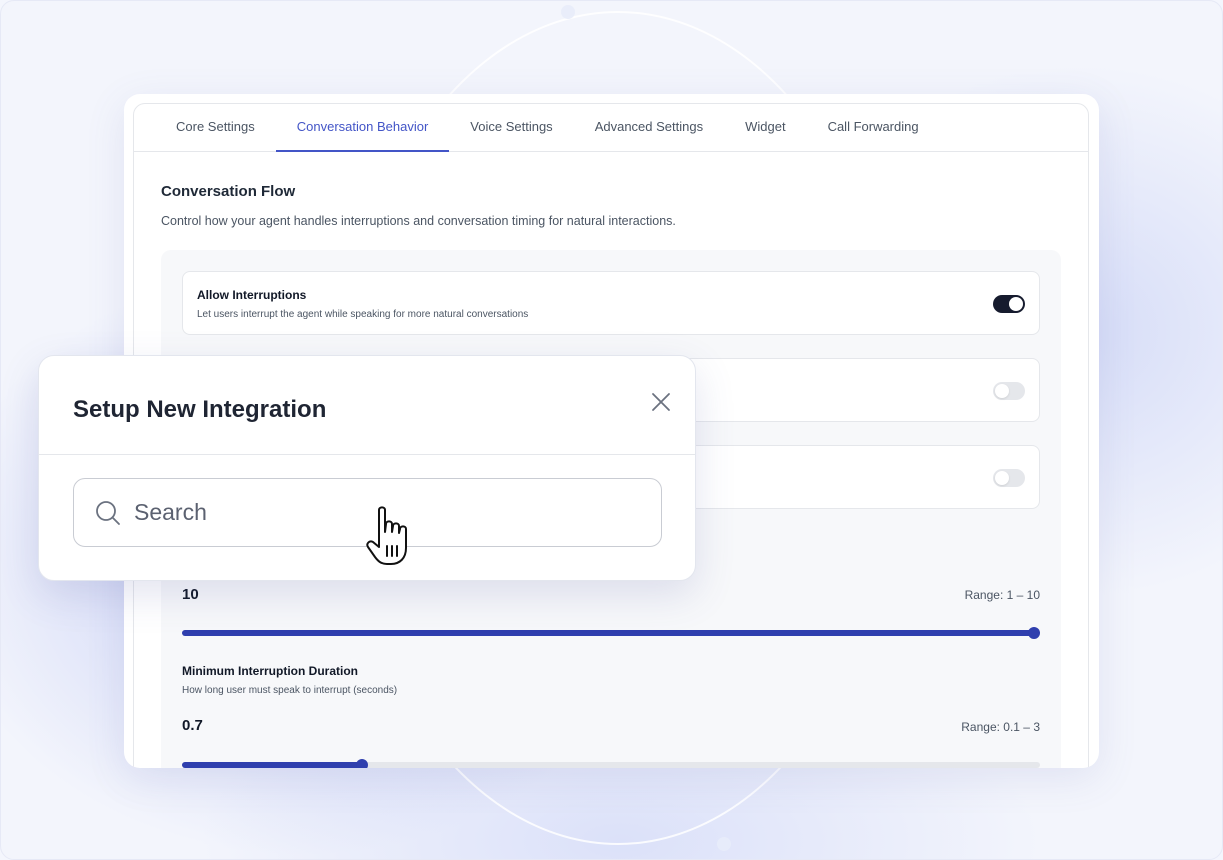 Image resolution: width=1223 pixels, height=860 pixels. Describe the element at coordinates (765, 128) in the screenshot. I see `tab-widget: Widget` at that location.